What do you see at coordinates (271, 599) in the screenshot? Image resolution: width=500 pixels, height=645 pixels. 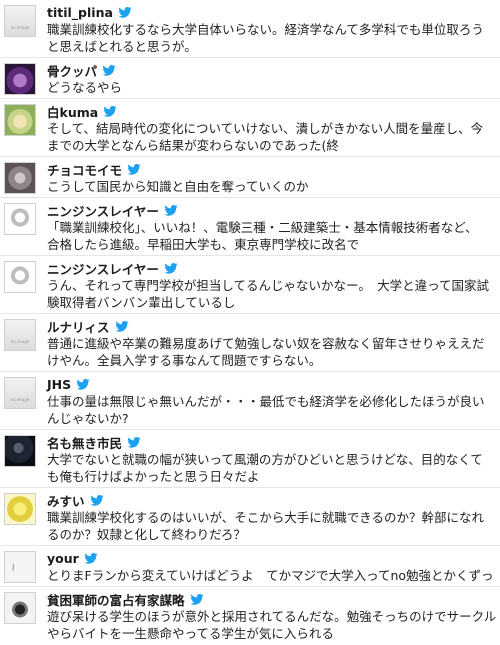 I see `user-row: 貧困軍師の富占有家謀略` at bounding box center [271, 599].